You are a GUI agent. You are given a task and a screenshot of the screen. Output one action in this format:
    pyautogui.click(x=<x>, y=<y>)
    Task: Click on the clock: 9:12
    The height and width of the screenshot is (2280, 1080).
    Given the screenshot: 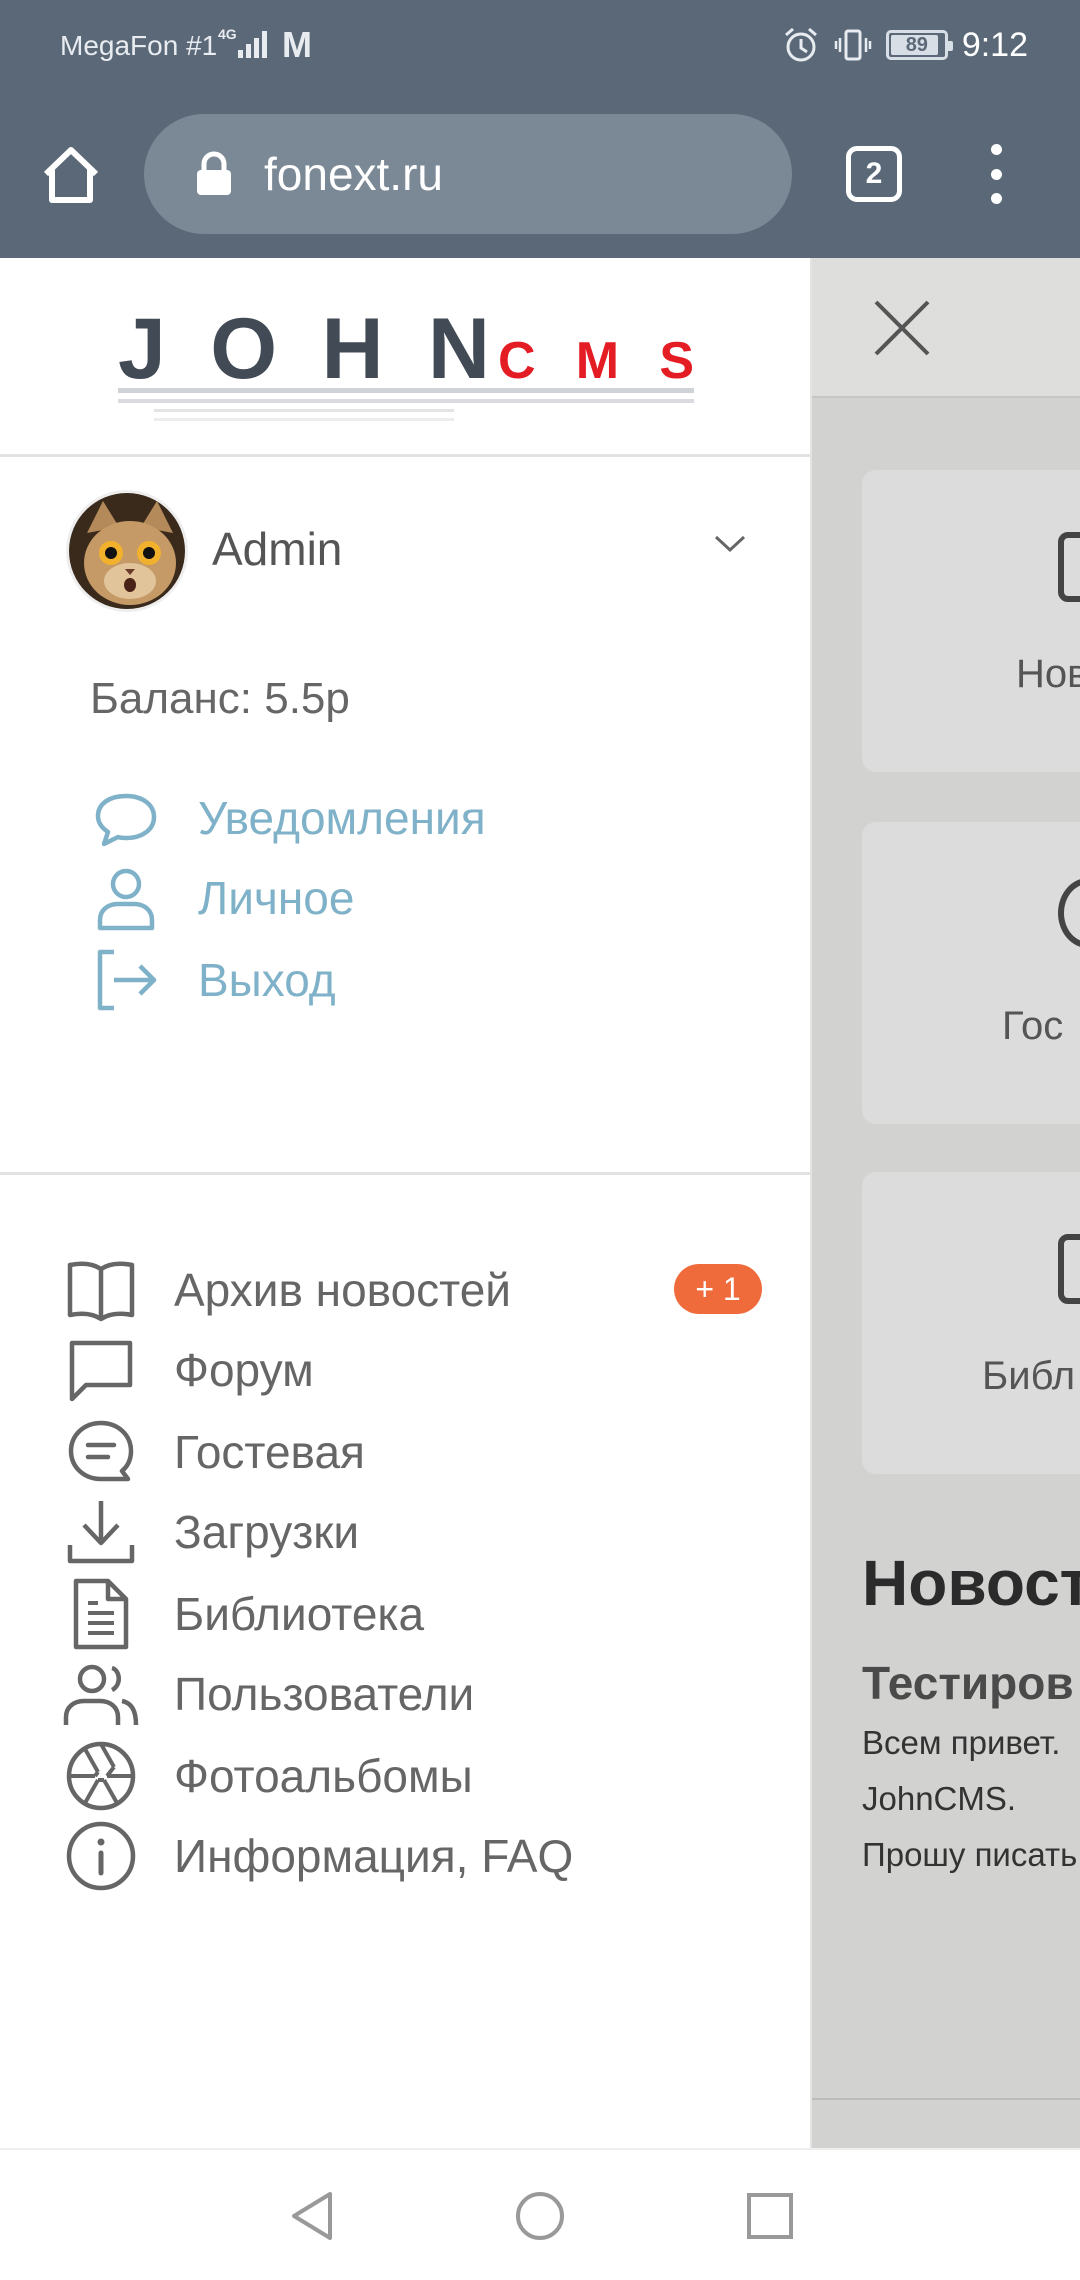 What is the action you would take?
    pyautogui.click(x=994, y=44)
    